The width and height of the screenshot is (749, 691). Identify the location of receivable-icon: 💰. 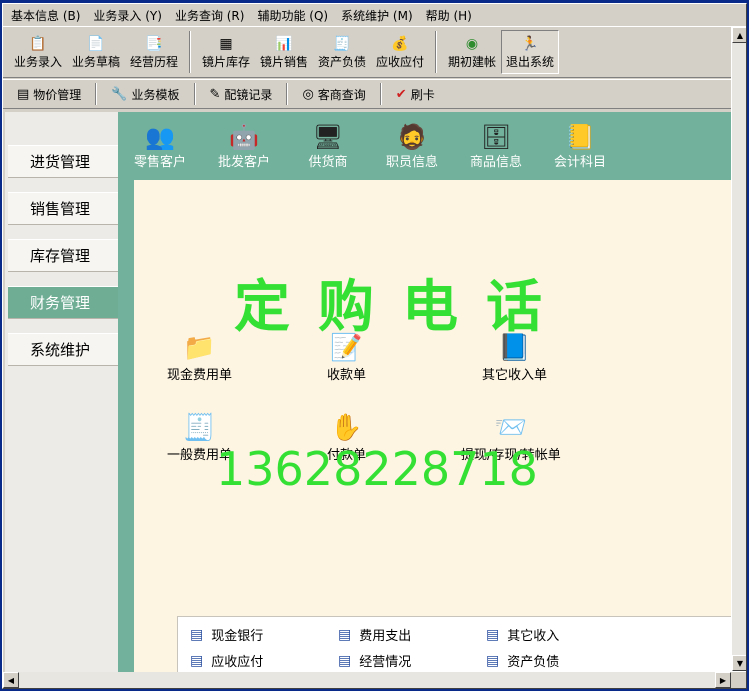
(400, 43).